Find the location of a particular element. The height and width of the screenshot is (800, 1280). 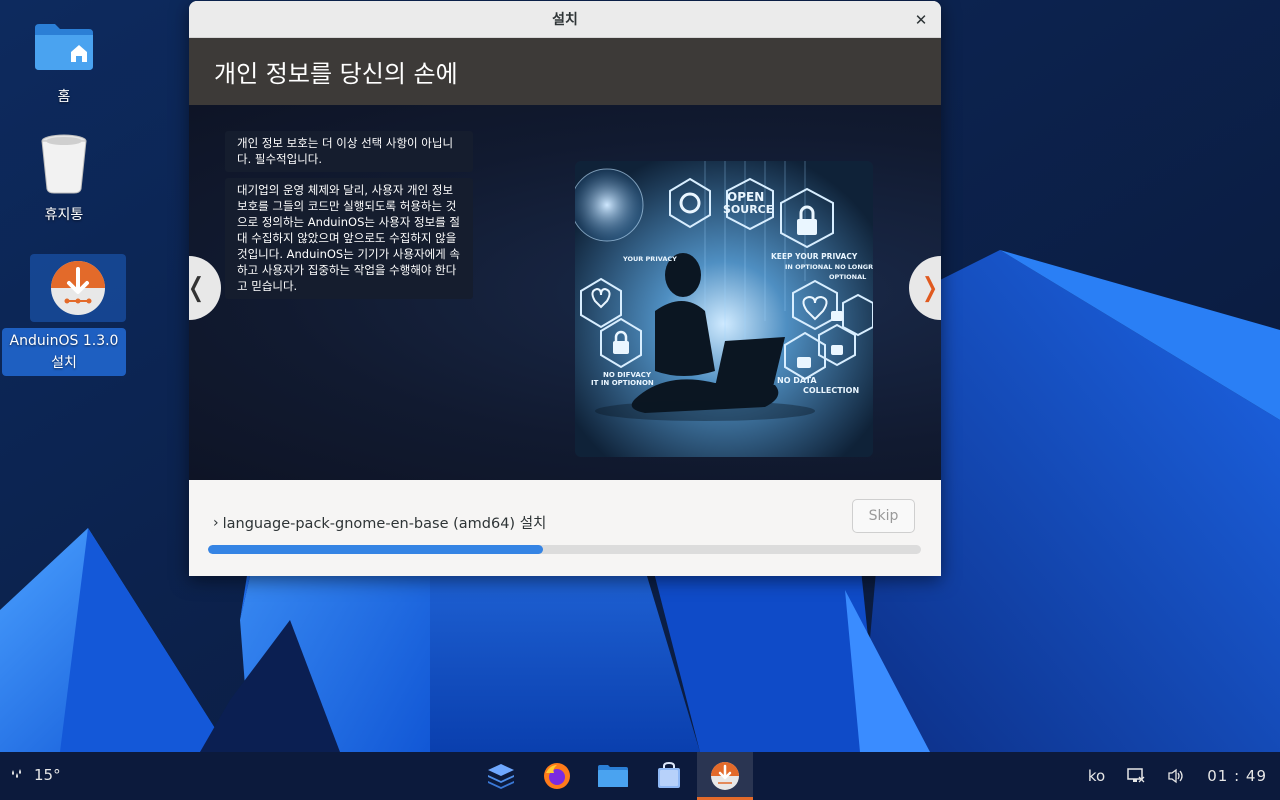

installer-label-line2: 설치 is located at coordinates (64, 363).